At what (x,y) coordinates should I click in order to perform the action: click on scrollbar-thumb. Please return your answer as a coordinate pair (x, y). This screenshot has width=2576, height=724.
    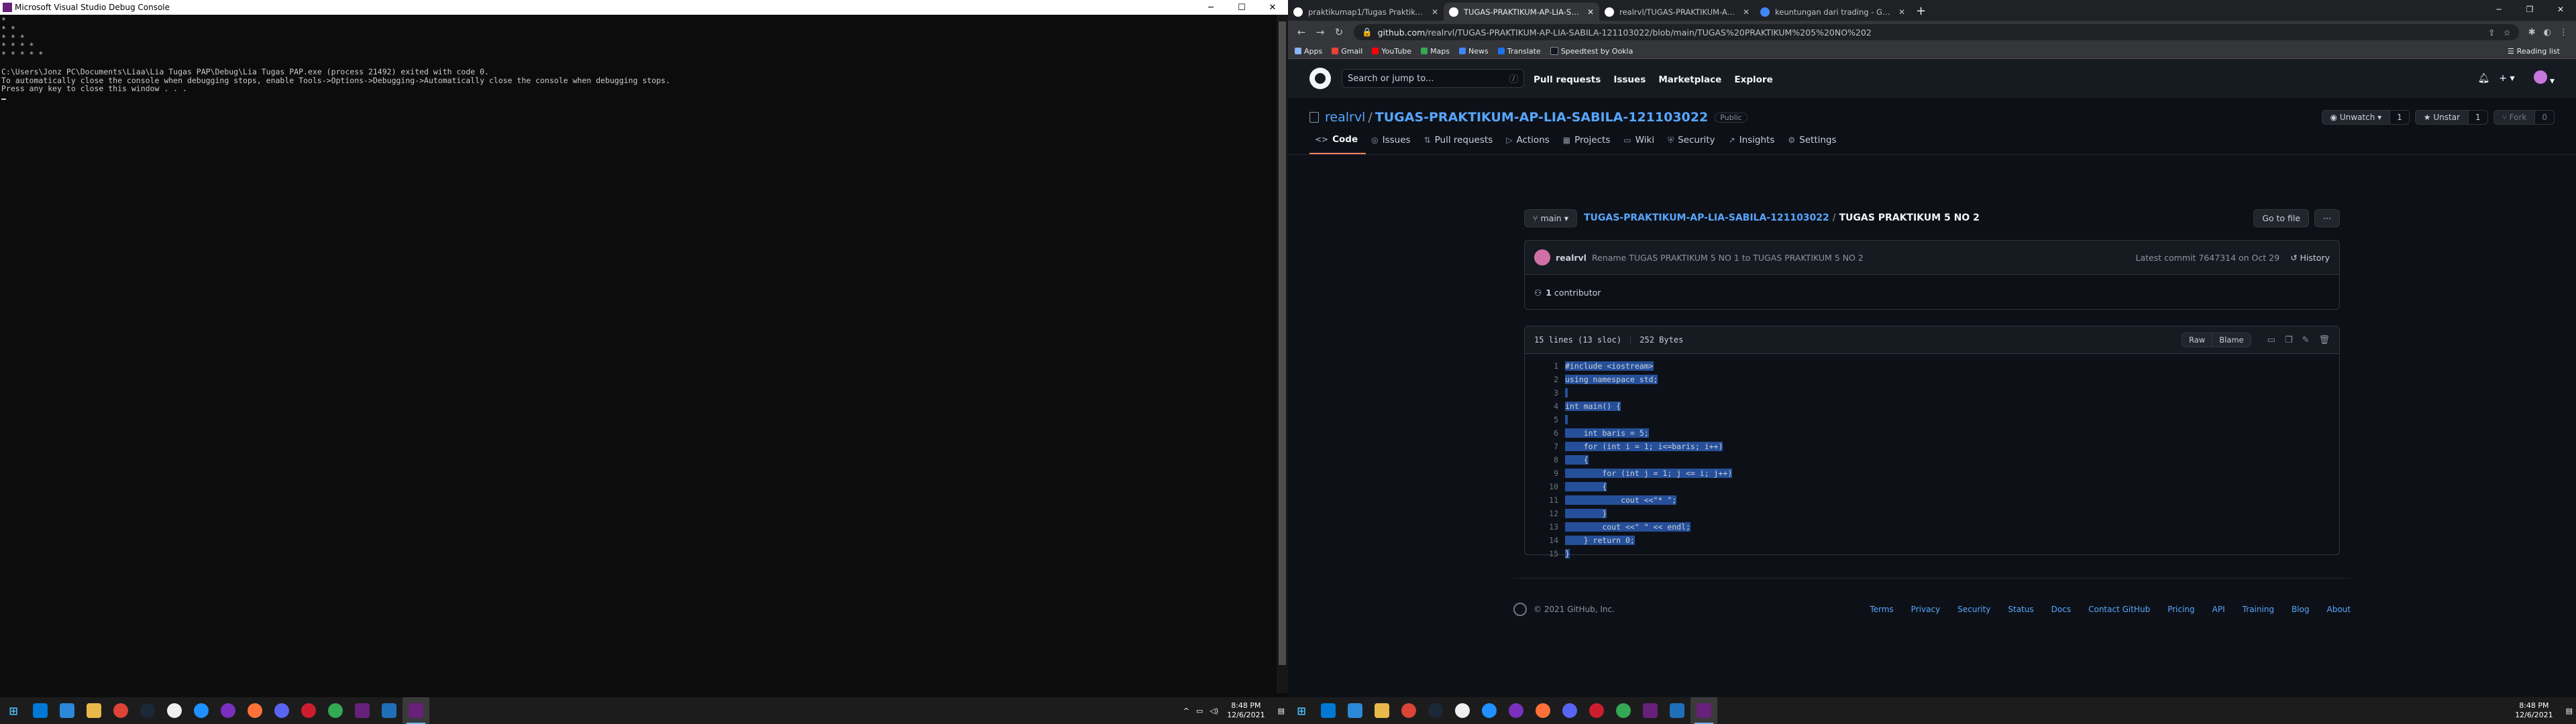
    Looking at the image, I should click on (1282, 343).